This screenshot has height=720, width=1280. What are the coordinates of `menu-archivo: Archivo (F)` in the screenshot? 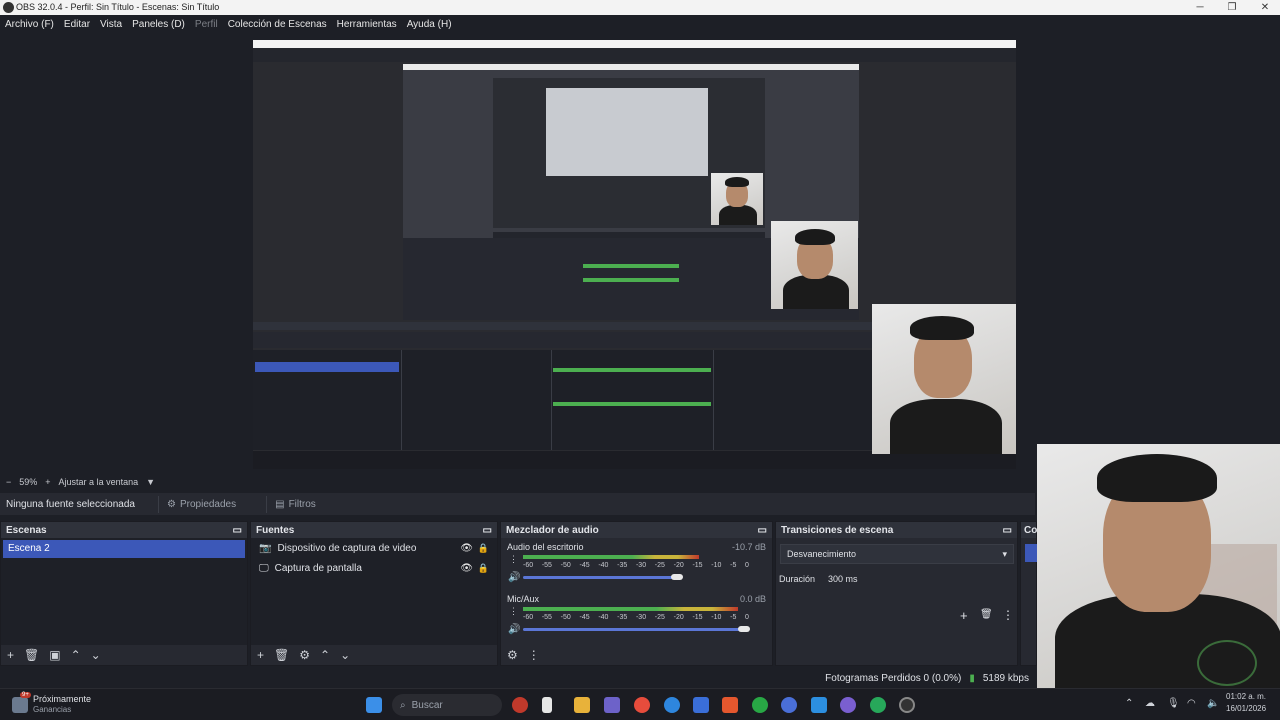 It's located at (29, 24).